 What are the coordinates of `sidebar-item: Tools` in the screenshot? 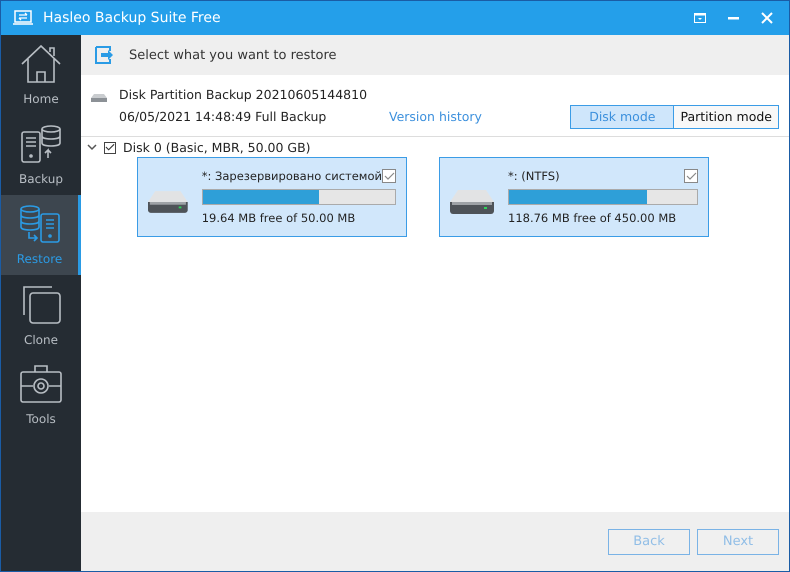 It's located at (41, 395).